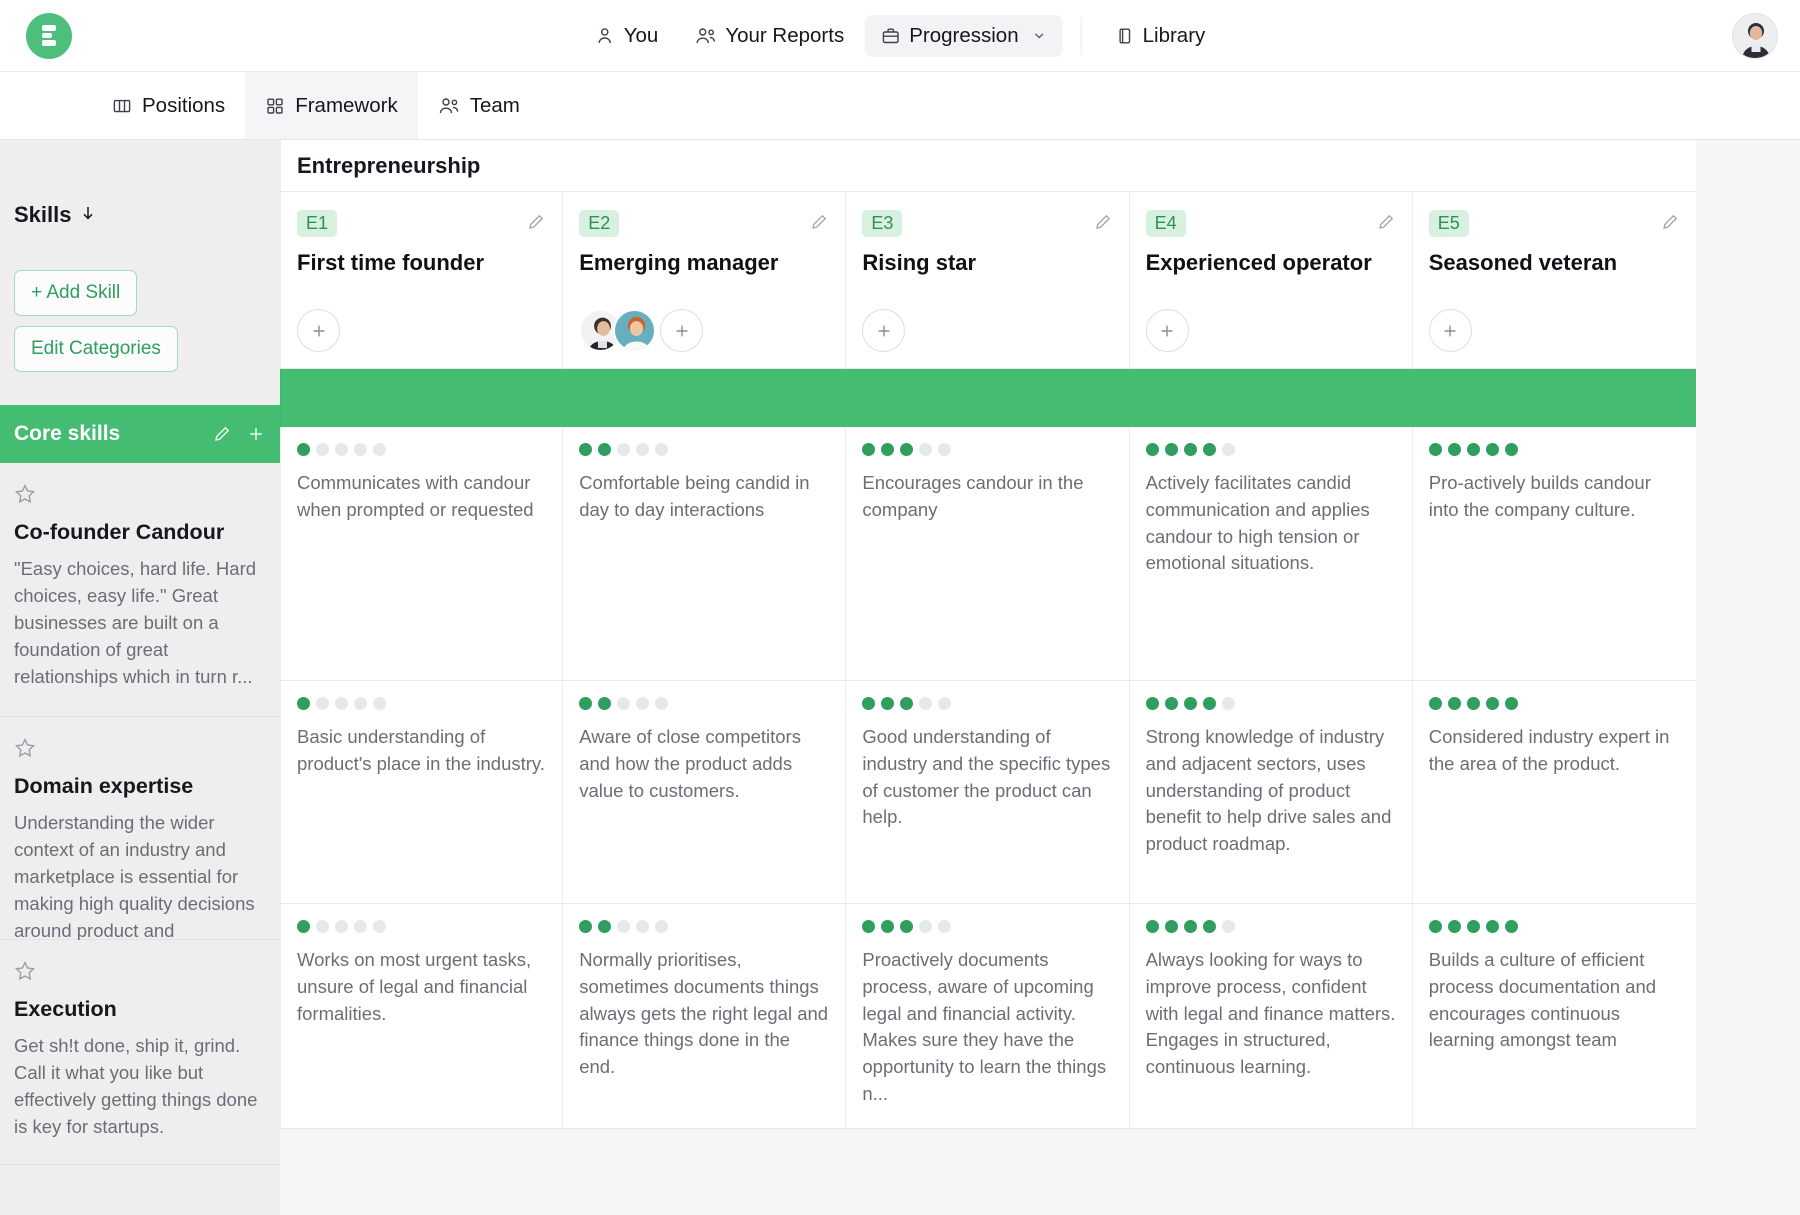  What do you see at coordinates (627, 36) in the screenshot?
I see `nav-item-you: You` at bounding box center [627, 36].